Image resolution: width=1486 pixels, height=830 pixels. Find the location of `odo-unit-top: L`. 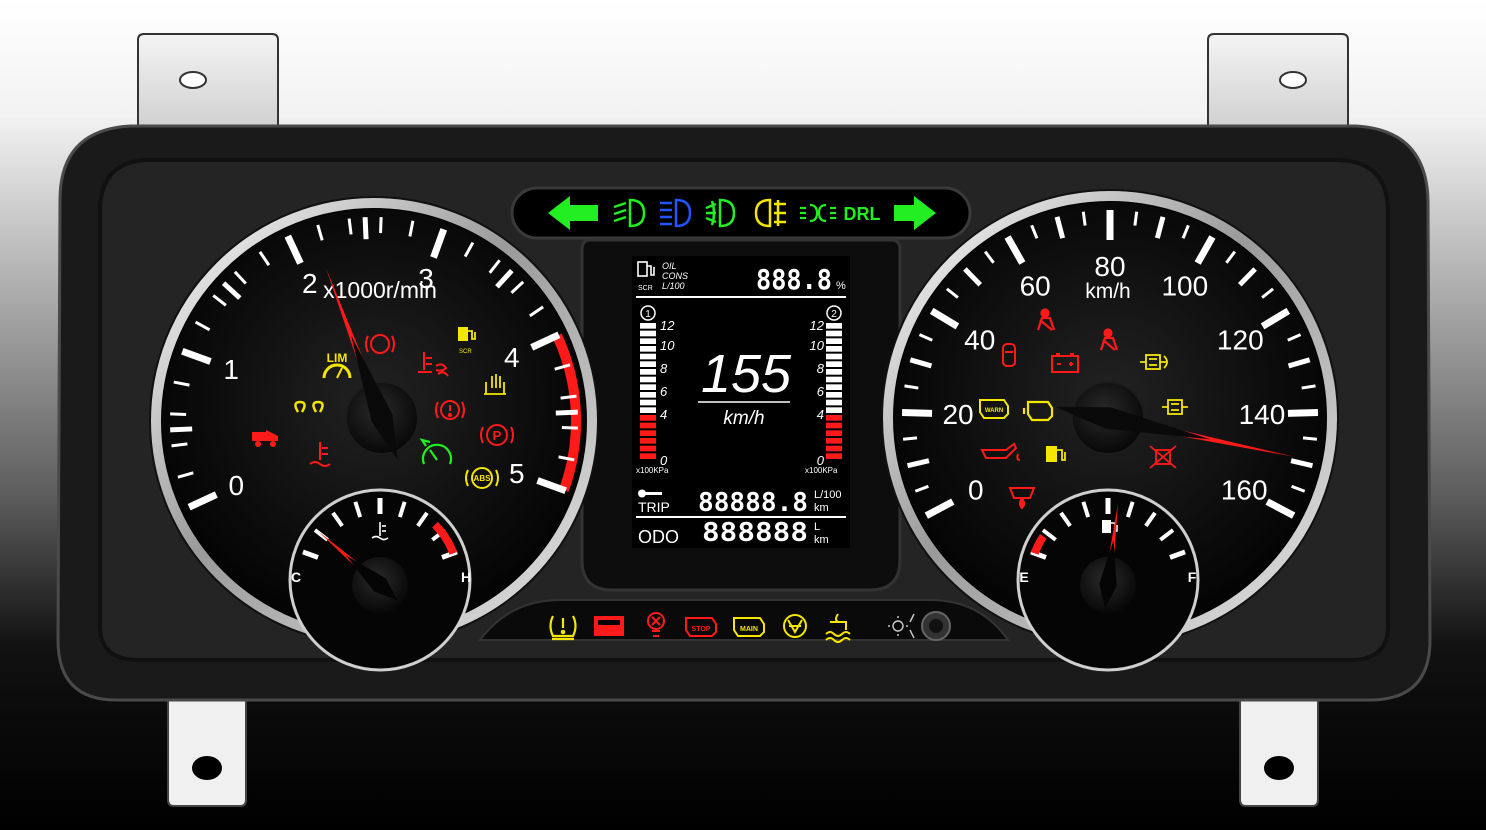

odo-unit-top: L is located at coordinates (817, 527).